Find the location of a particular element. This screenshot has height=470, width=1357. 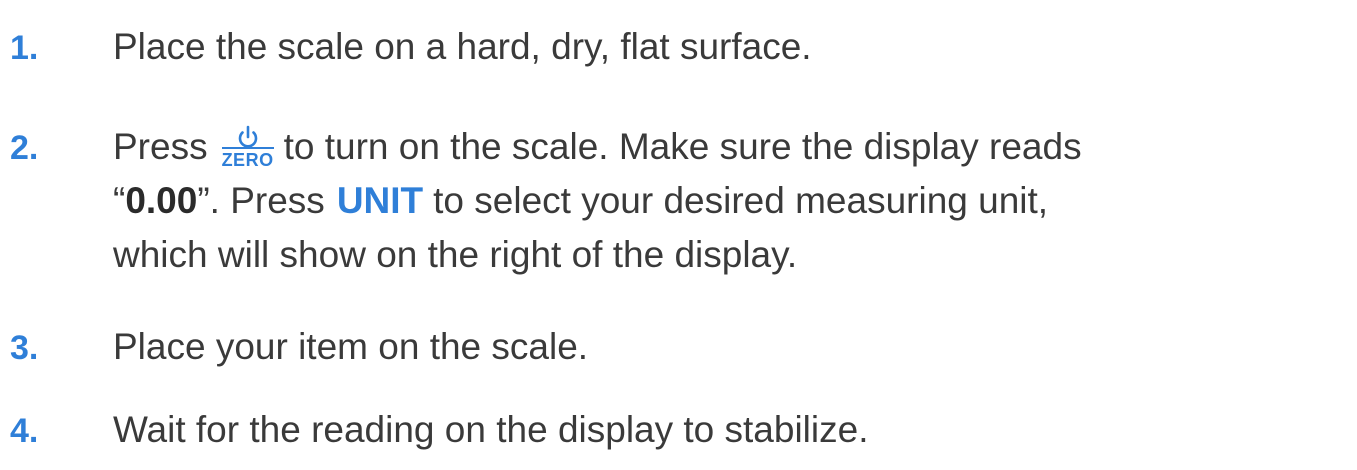

press-word: Press is located at coordinates (160, 146).